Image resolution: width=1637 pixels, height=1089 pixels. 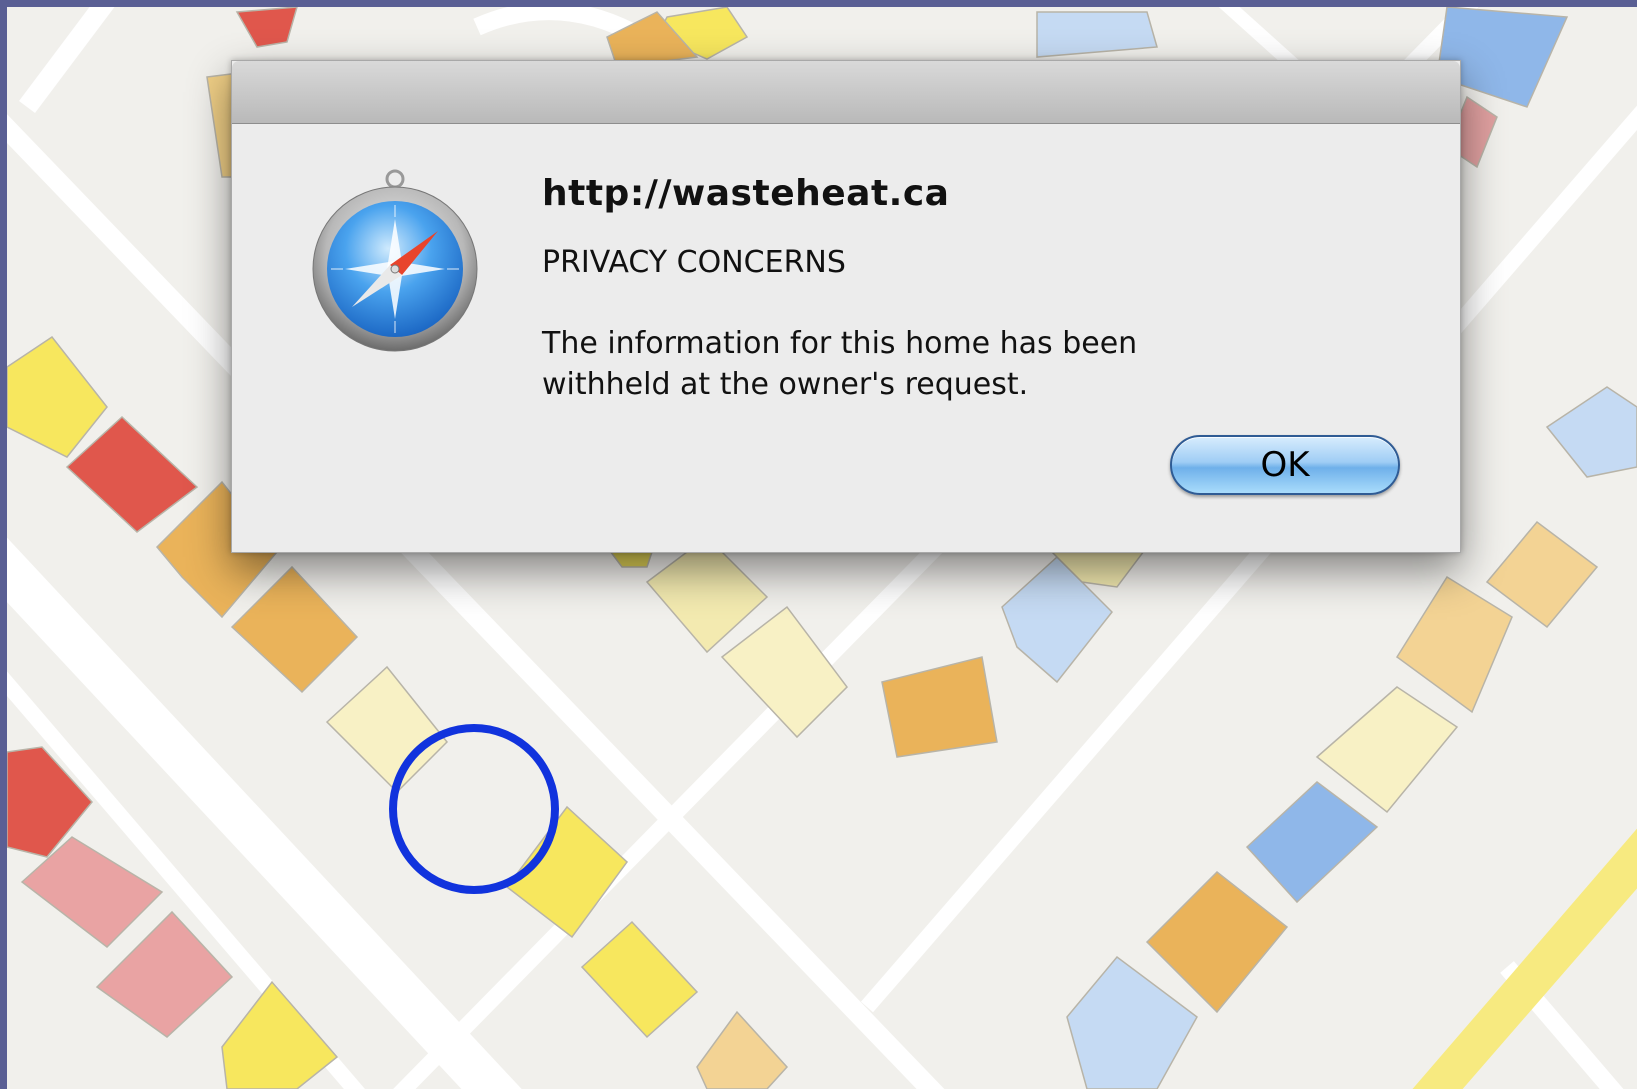 I want to click on ok-button: OK, so click(x=1285, y=465).